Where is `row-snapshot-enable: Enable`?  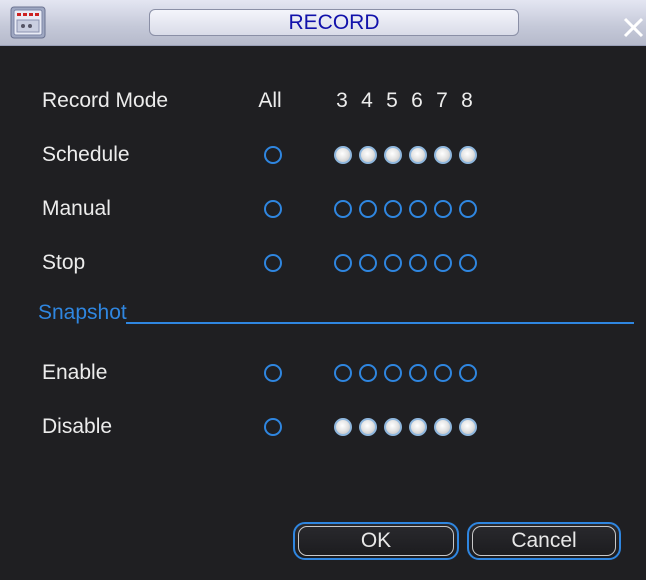
row-snapshot-enable: Enable is located at coordinates (323, 373).